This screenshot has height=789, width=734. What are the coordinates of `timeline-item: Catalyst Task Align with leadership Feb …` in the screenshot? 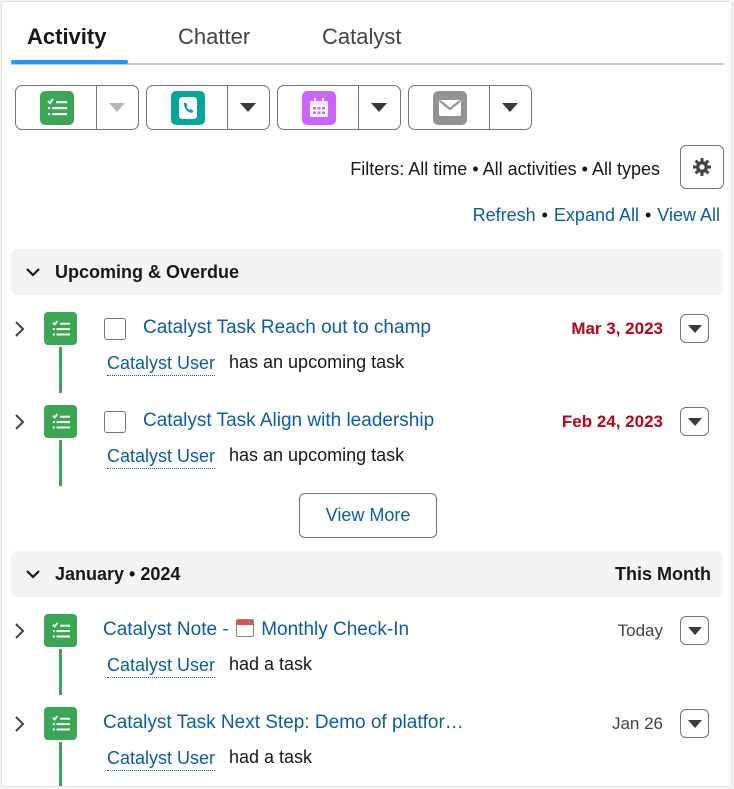 It's located at (367, 442).